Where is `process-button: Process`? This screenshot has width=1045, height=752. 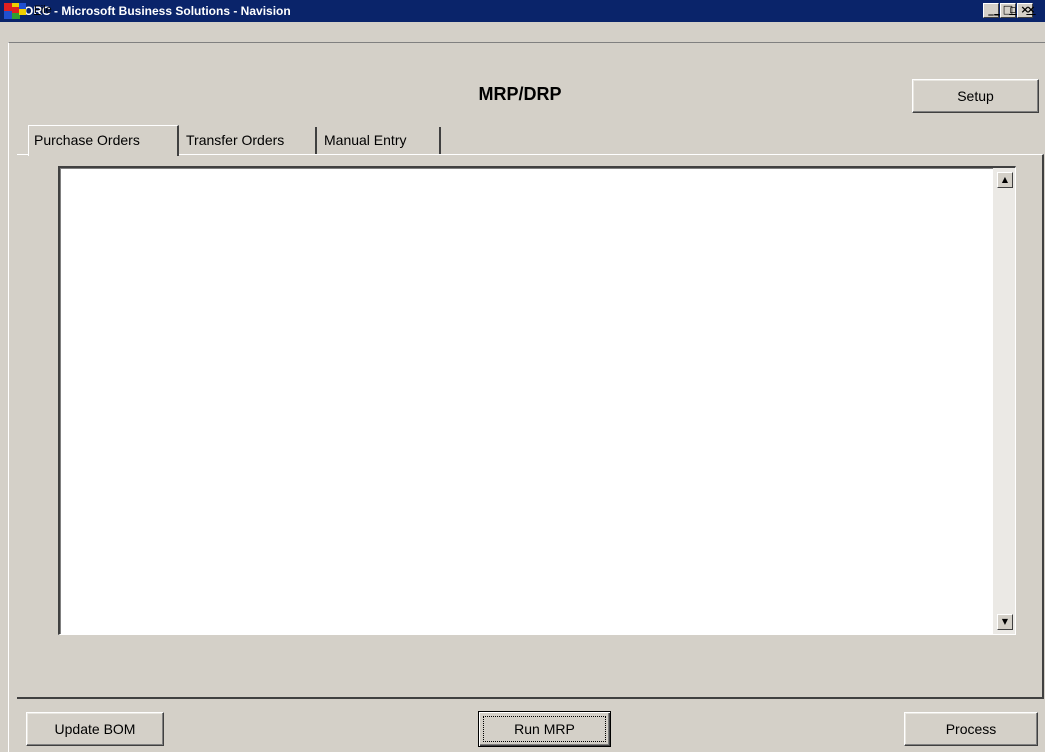 process-button: Process is located at coordinates (971, 729).